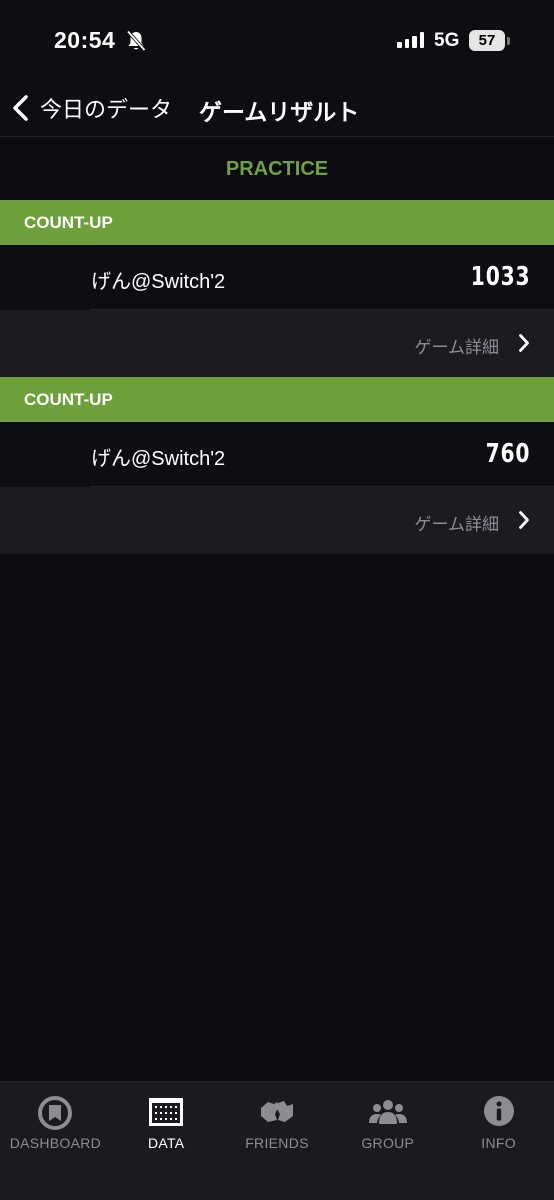 The width and height of the screenshot is (554, 1200). Describe the element at coordinates (276, 1111) in the screenshot. I see `friends-icon` at that location.